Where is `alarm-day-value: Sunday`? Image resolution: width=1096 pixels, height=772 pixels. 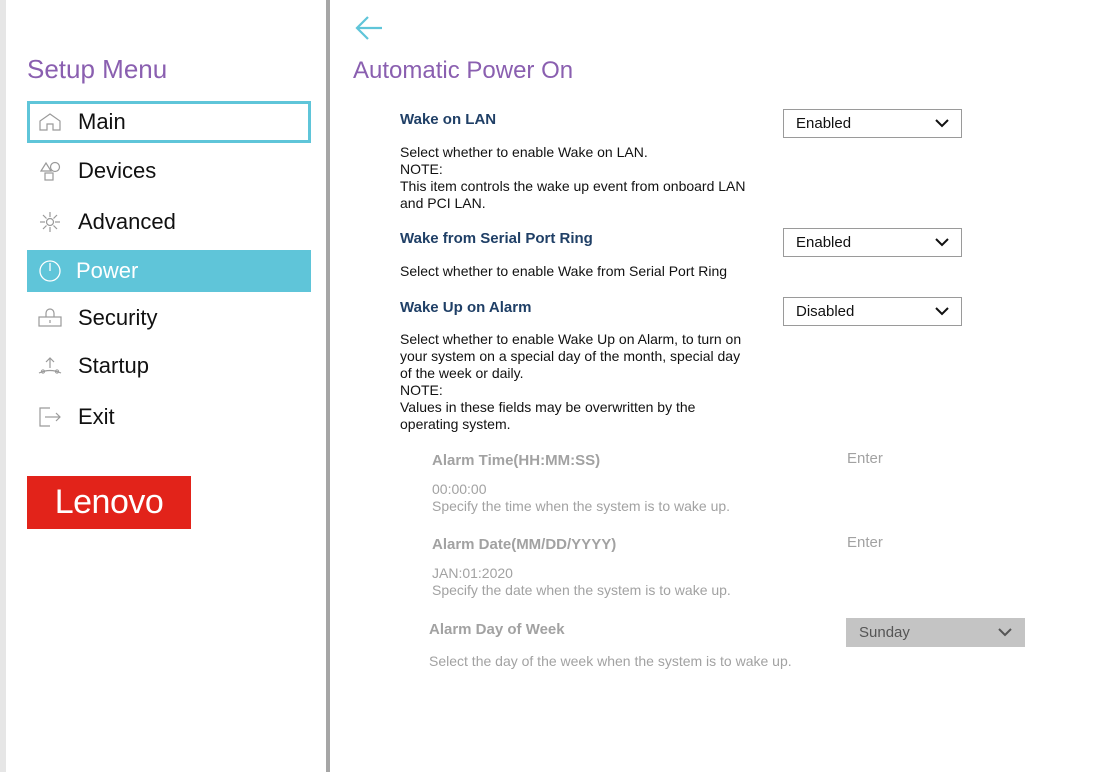 alarm-day-value: Sunday is located at coordinates (884, 632).